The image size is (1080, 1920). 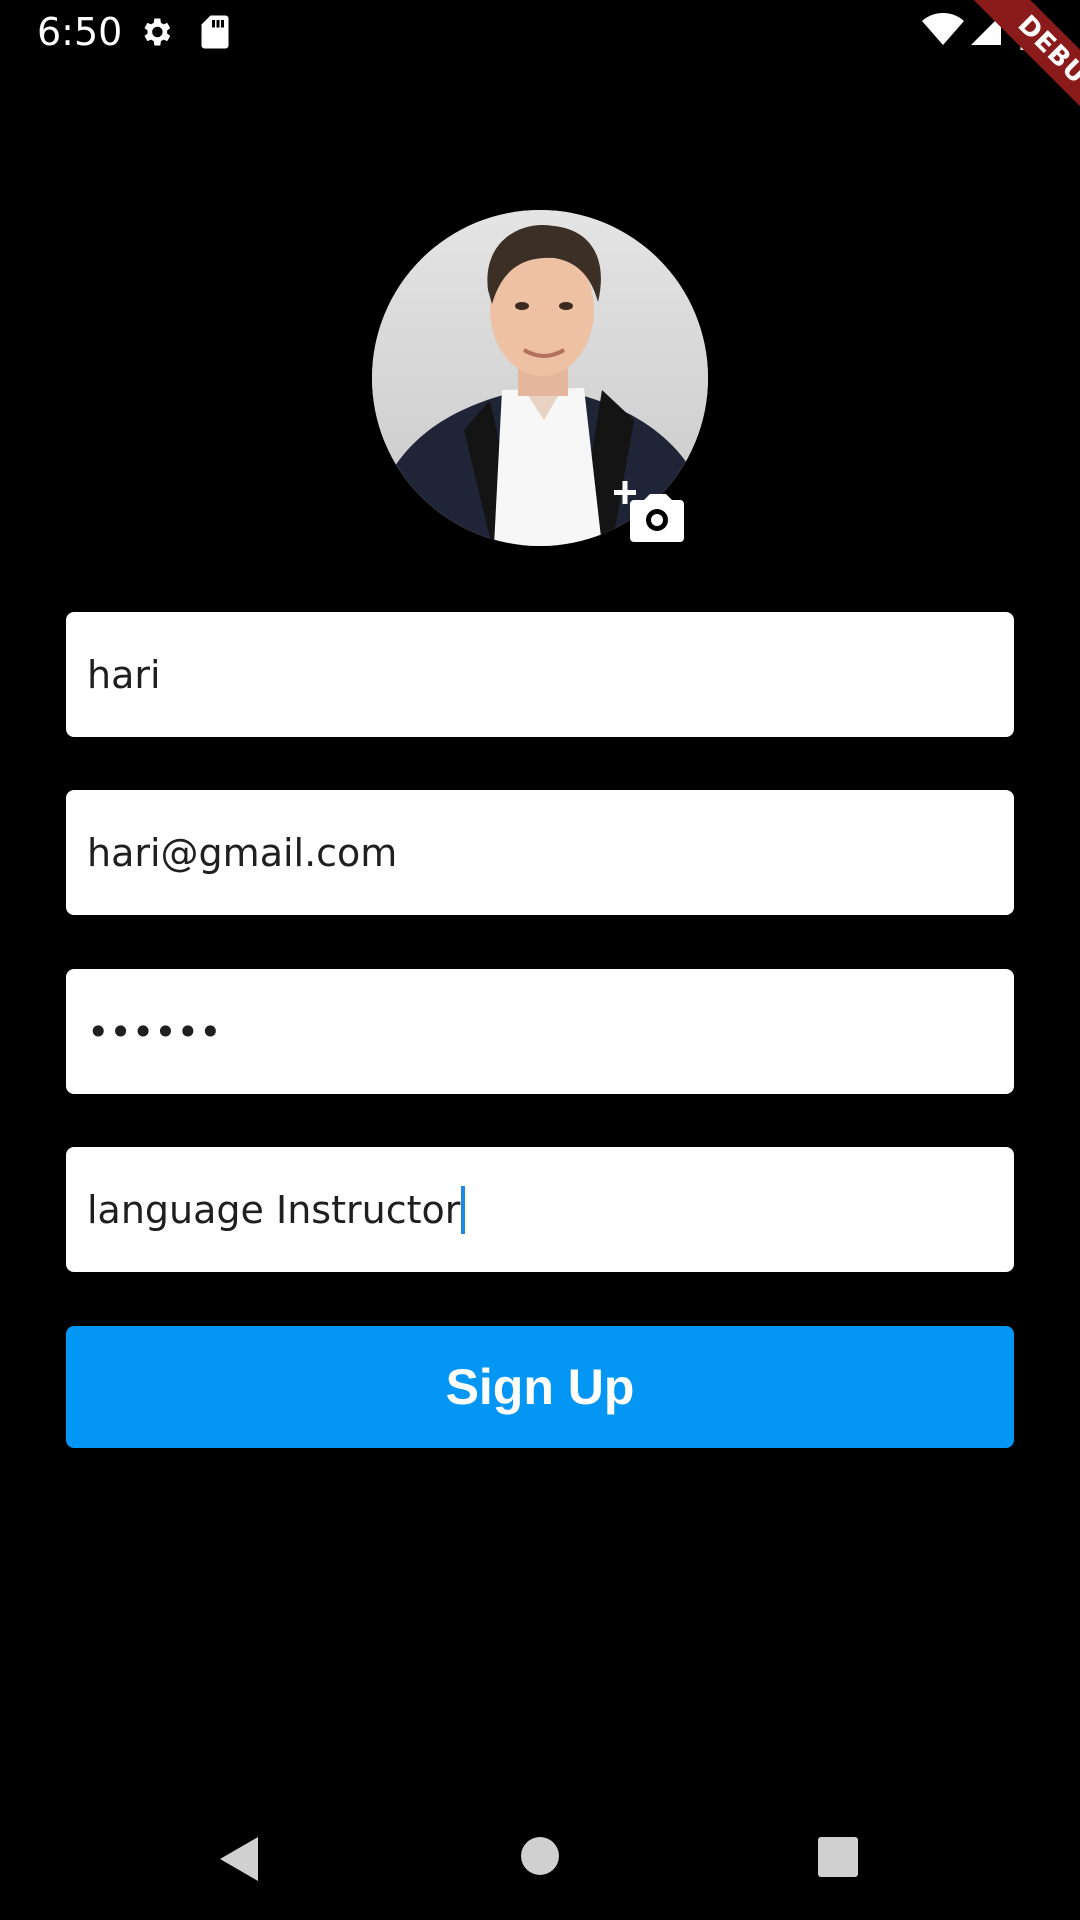 I want to click on navigation-bar, so click(x=540, y=1860).